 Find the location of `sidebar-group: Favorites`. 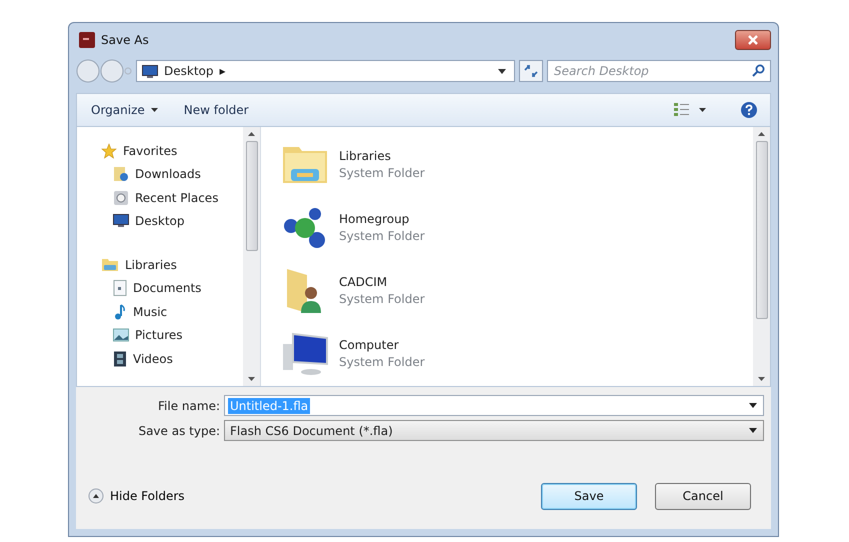

sidebar-group: Favorites is located at coordinates (172, 150).